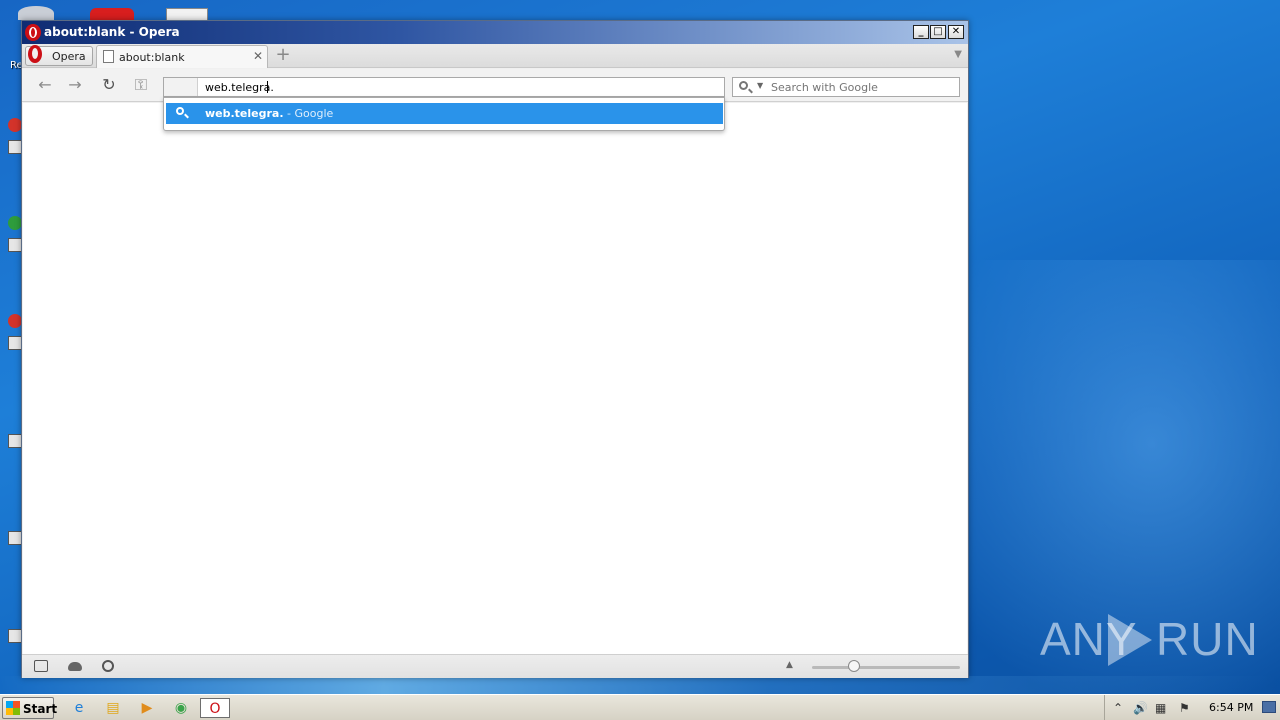 Image resolution: width=1280 pixels, height=720 pixels. What do you see at coordinates (113, 708) in the screenshot?
I see `explorer-icon: ▤` at bounding box center [113, 708].